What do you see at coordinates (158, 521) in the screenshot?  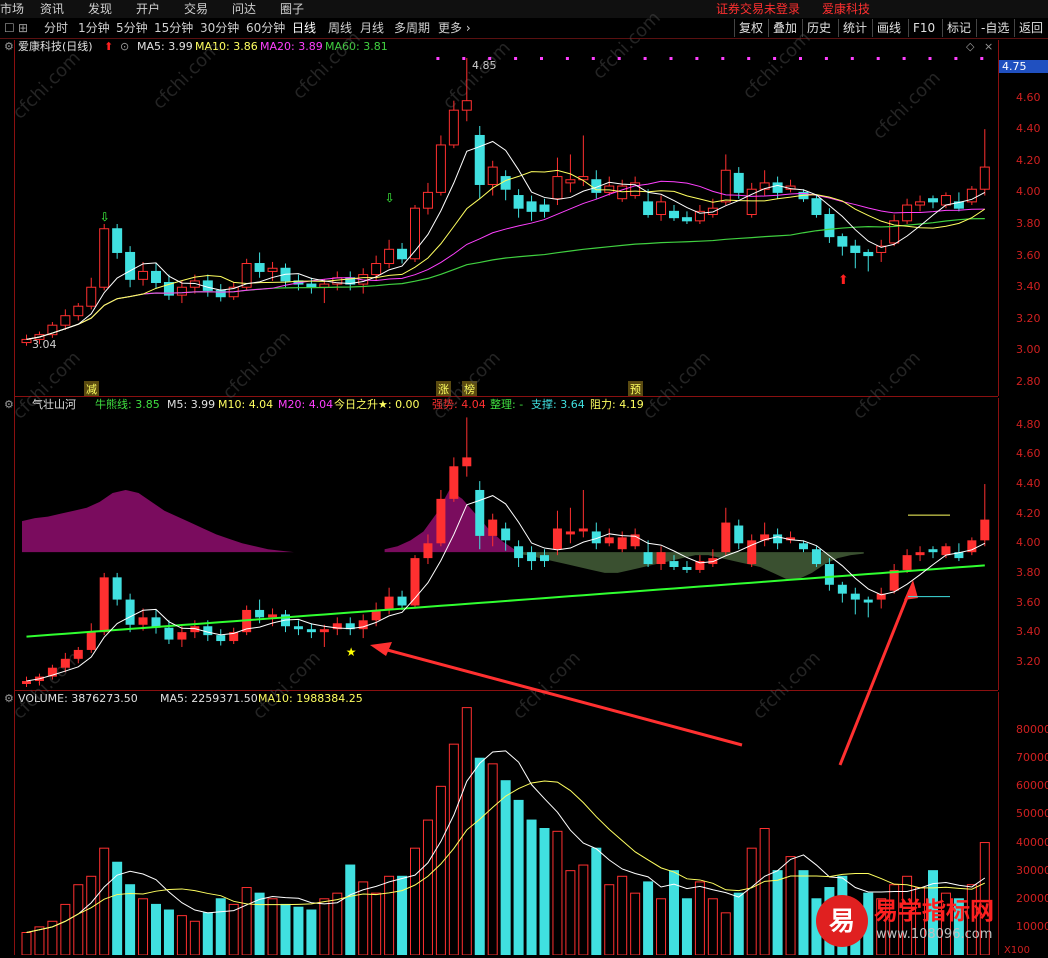 I see `resistance-area` at bounding box center [158, 521].